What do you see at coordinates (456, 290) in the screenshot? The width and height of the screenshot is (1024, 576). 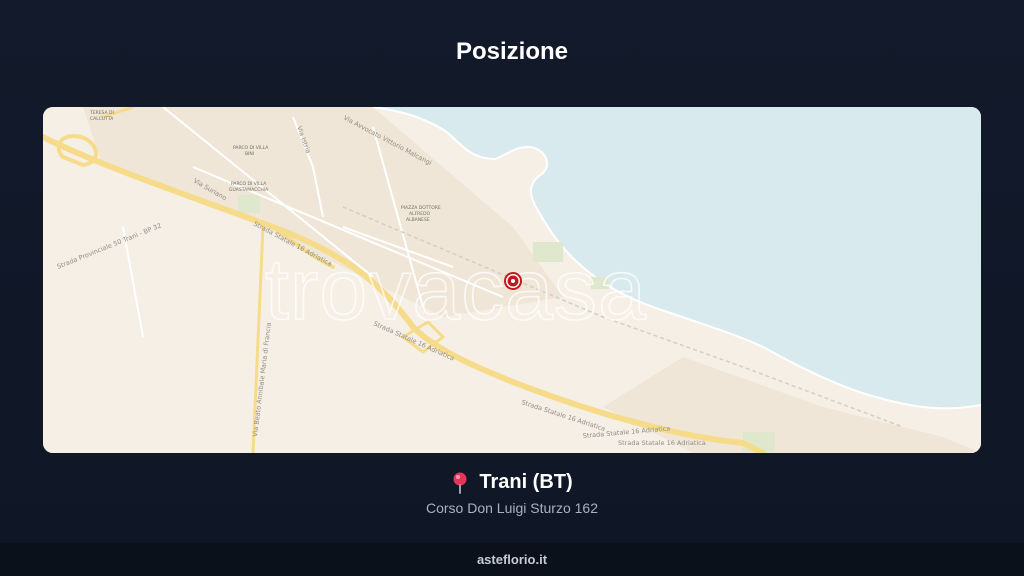 I see `map-watermark: trovacasa` at bounding box center [456, 290].